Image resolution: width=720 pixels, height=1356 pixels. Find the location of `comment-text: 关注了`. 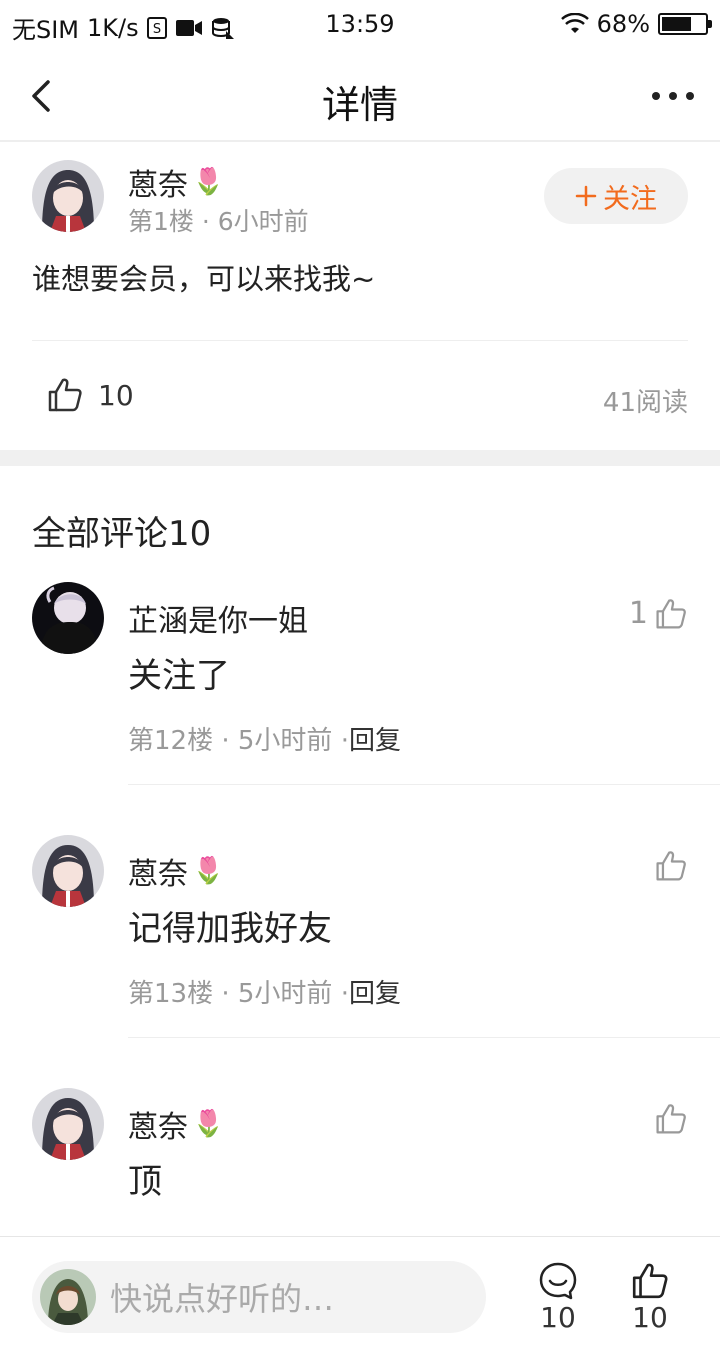

comment-text: 关注了 is located at coordinates (179, 676).